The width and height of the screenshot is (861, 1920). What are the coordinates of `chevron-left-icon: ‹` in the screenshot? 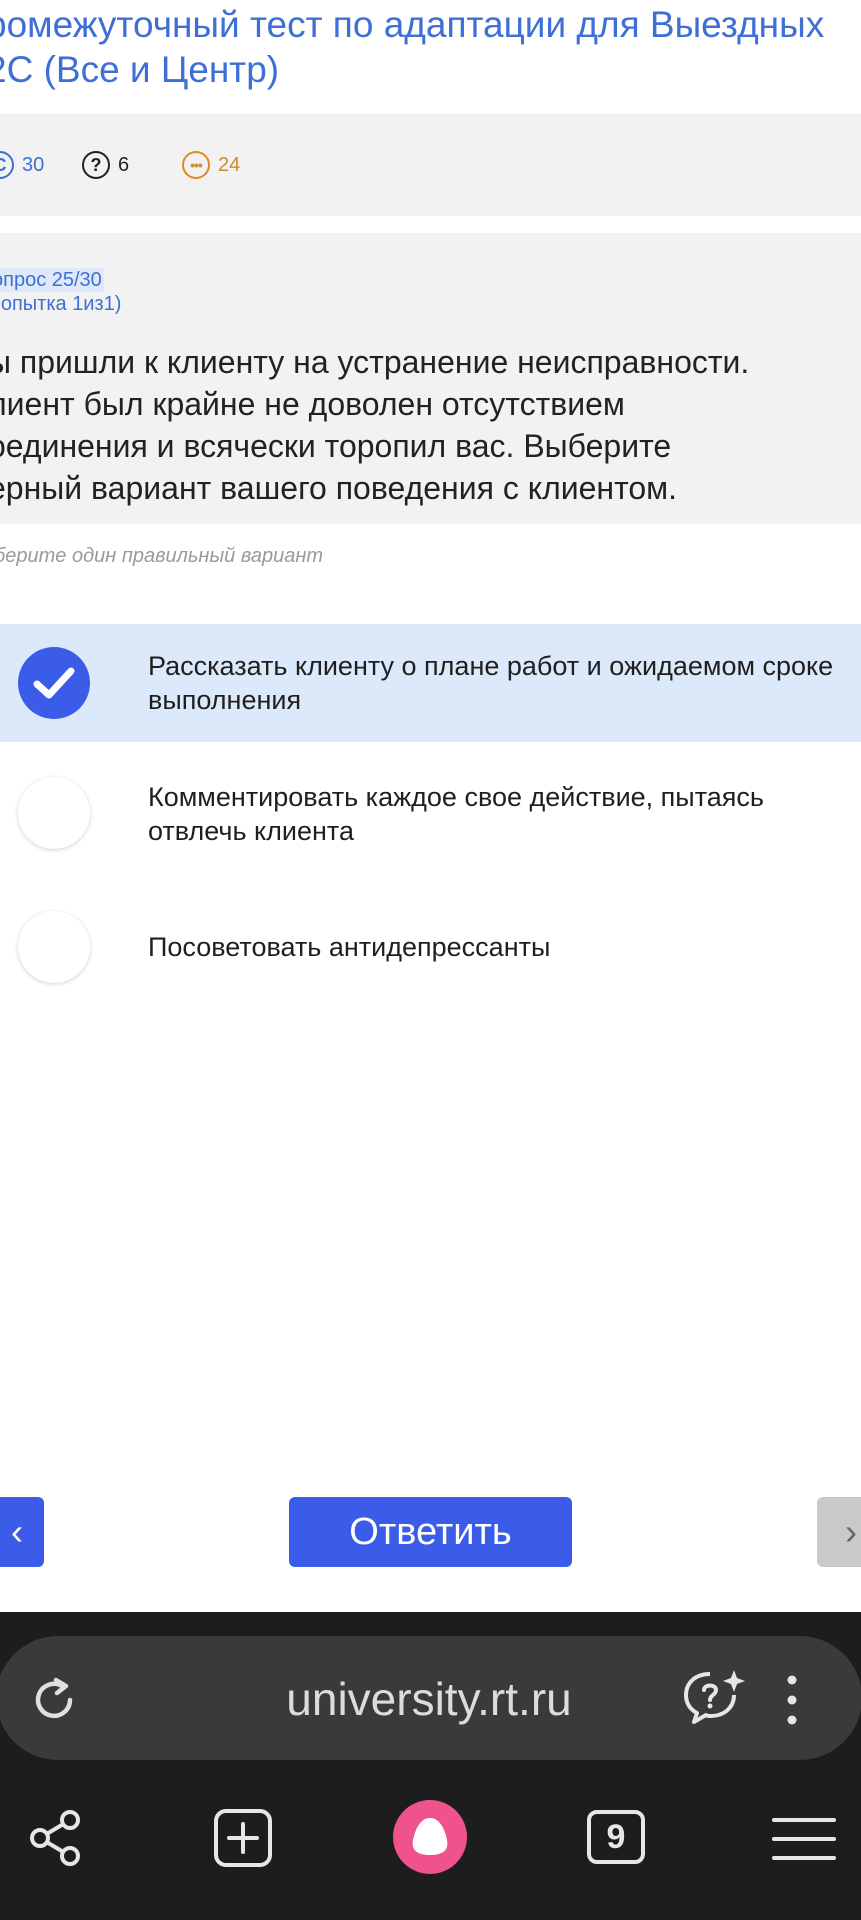 It's located at (17, 1531).